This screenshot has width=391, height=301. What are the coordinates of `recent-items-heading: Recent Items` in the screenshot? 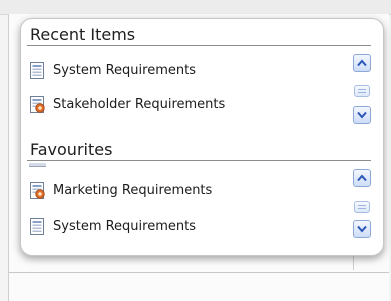 It's located at (83, 34).